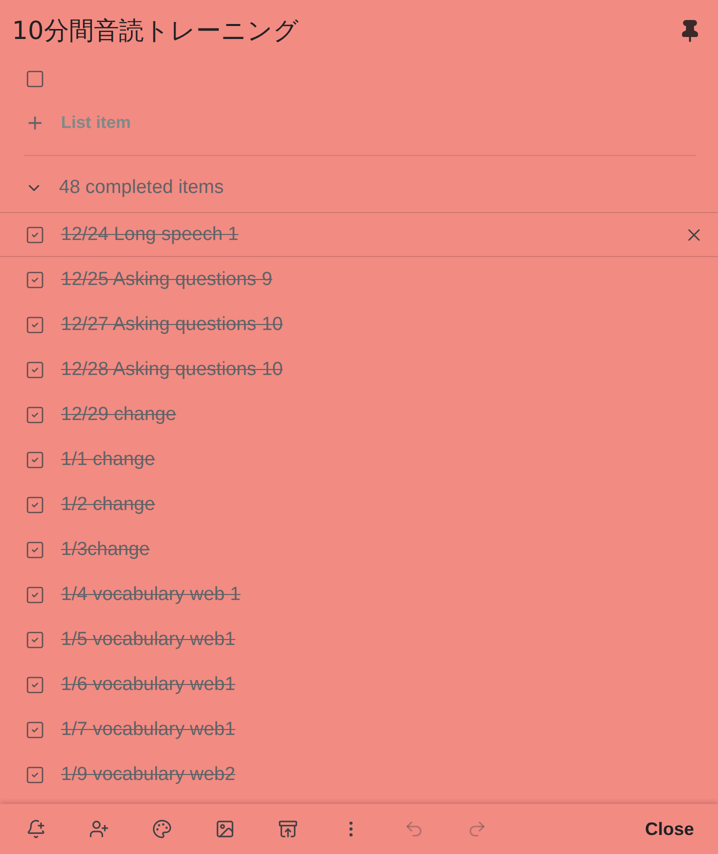  What do you see at coordinates (155, 31) in the screenshot?
I see `note-title: 10分間音読トレーニング` at bounding box center [155, 31].